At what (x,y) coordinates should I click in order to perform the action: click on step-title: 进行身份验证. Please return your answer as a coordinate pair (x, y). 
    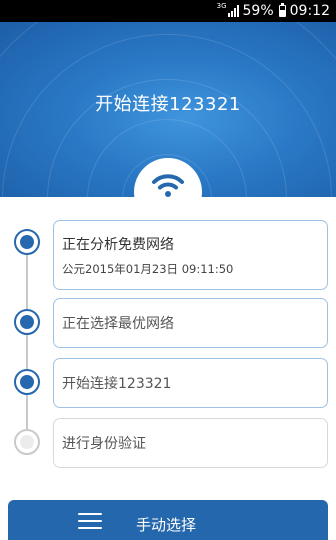
    Looking at the image, I should click on (104, 444).